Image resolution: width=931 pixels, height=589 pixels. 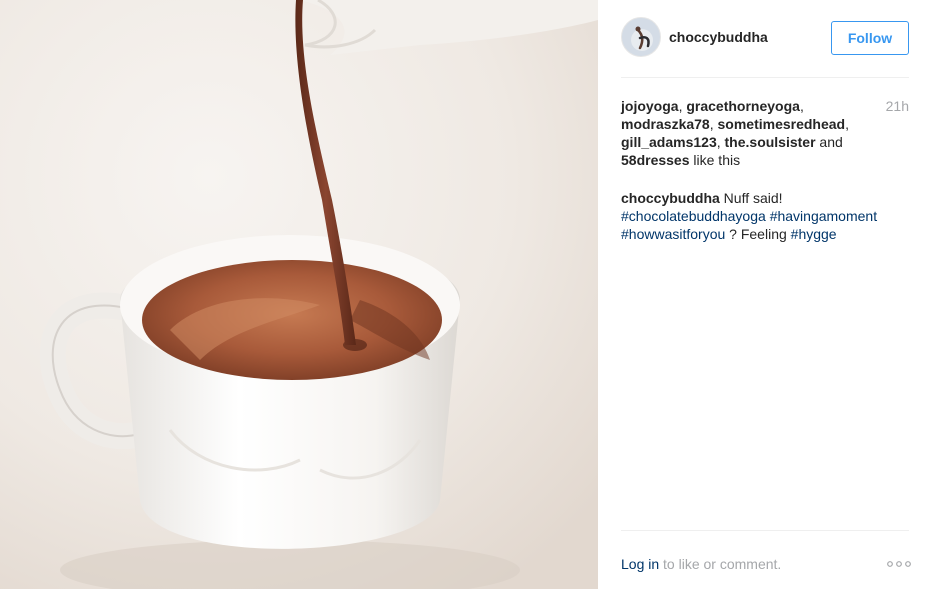 I want to click on liker-username: sometimesredhead, so click(x=782, y=124).